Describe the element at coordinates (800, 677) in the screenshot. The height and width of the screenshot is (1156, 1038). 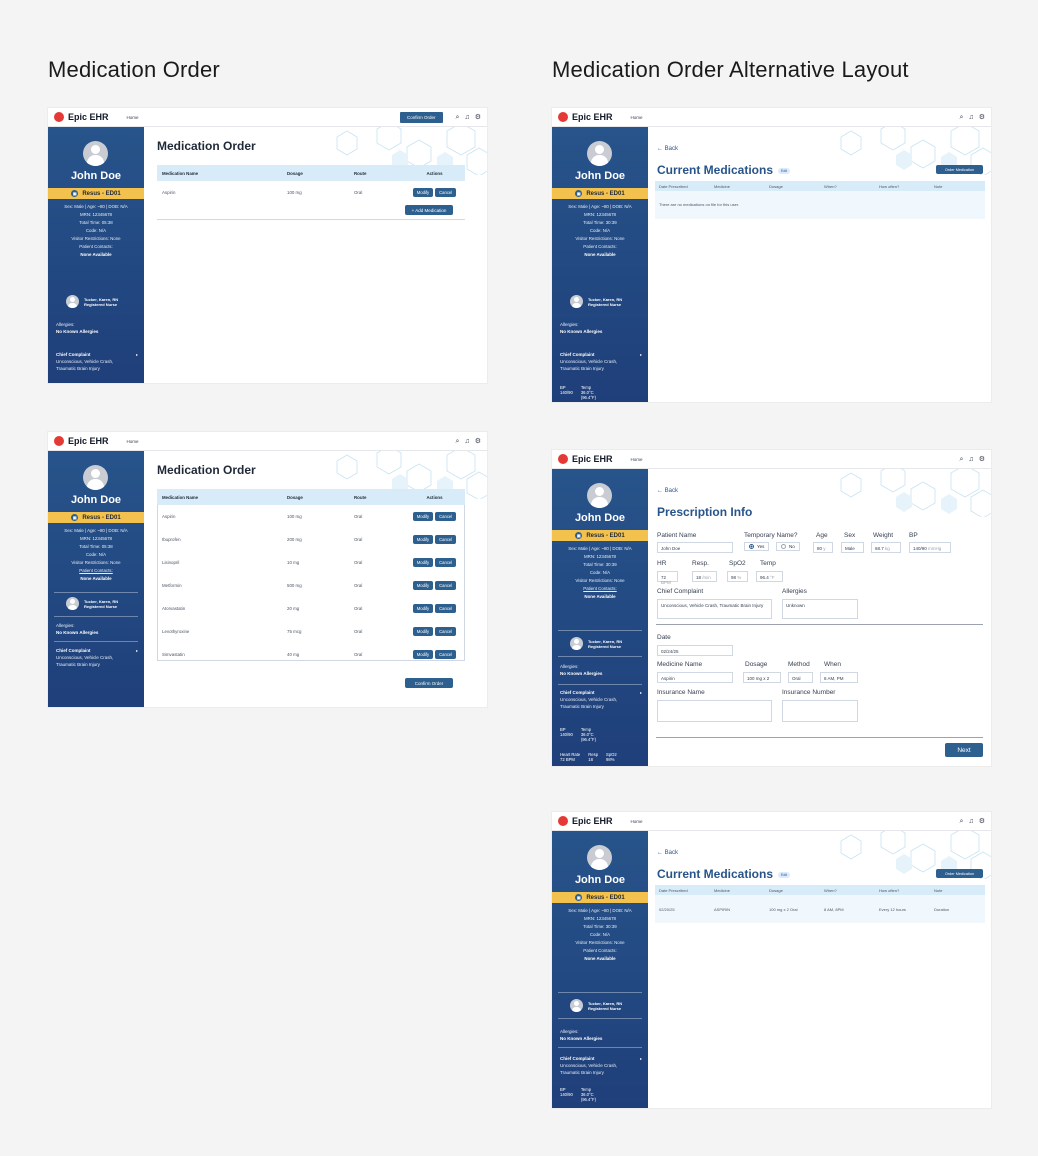
I see `method-input: Oral` at that location.